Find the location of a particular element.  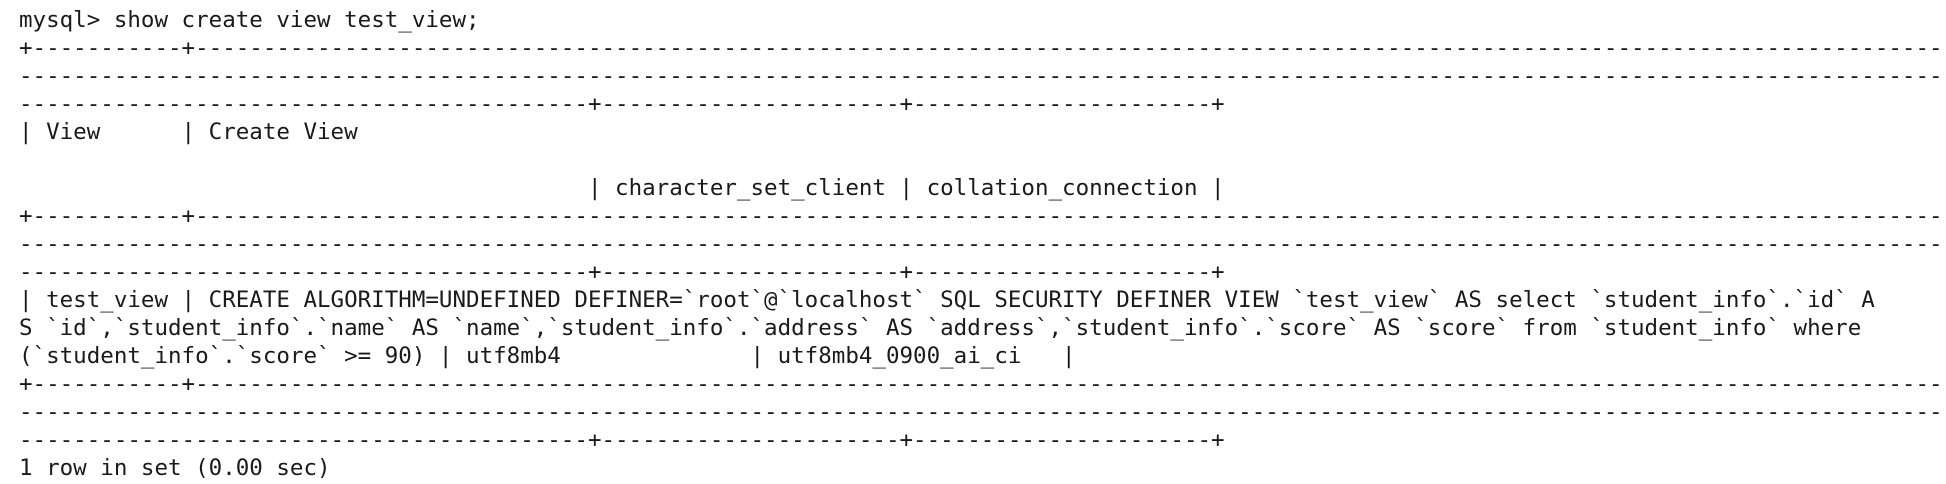

command-prompt-line: mysql> show create view test_view; is located at coordinates (249, 20).